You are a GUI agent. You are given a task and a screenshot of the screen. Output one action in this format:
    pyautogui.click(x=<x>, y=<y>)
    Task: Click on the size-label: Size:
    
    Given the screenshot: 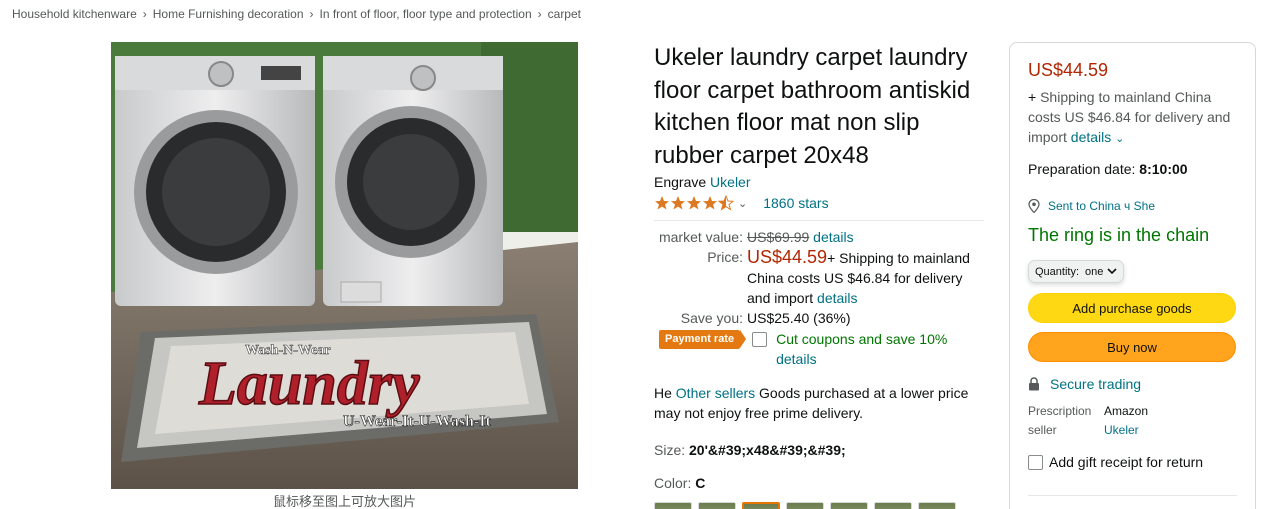 What is the action you would take?
    pyautogui.click(x=670, y=450)
    